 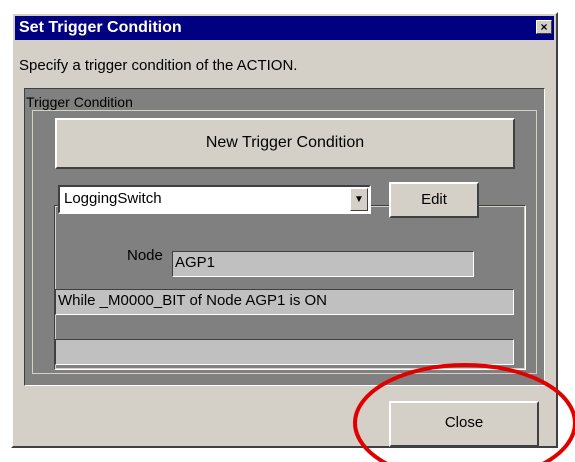 What do you see at coordinates (145, 255) in the screenshot?
I see `node-label: Node` at bounding box center [145, 255].